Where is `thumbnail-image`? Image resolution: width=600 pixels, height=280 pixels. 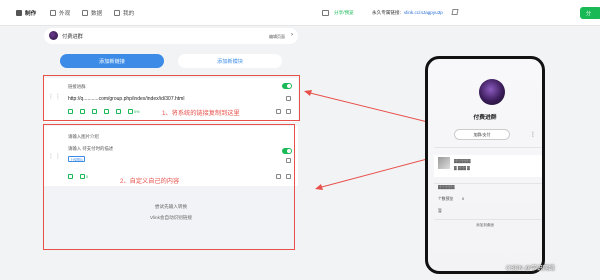
thumbnail-image is located at coordinates (444, 163).